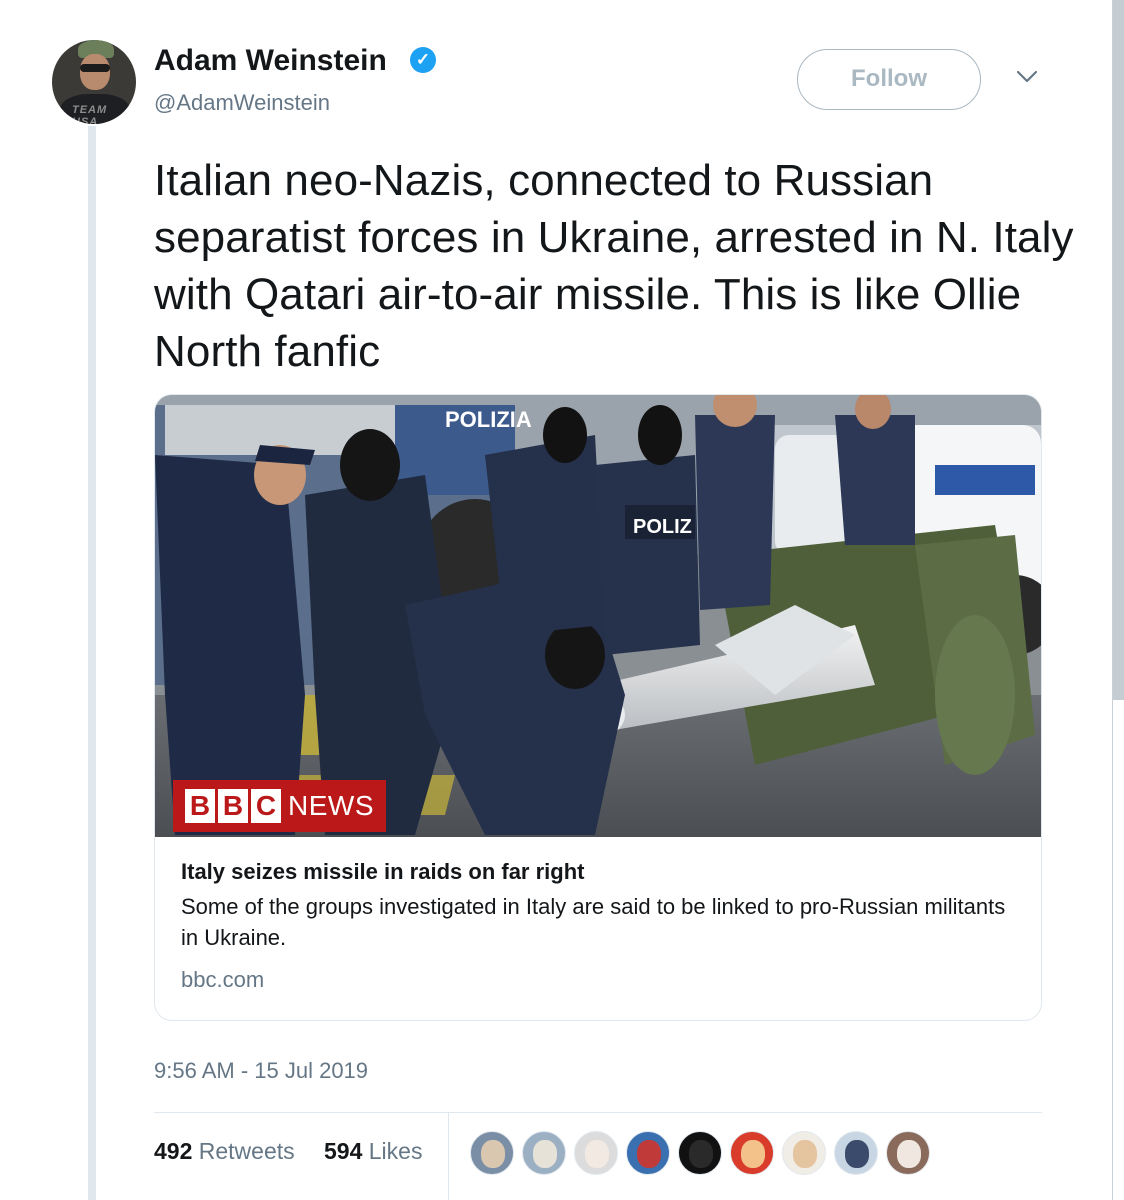  What do you see at coordinates (242, 103) in the screenshot?
I see `handle: @AdamWeinstein` at bounding box center [242, 103].